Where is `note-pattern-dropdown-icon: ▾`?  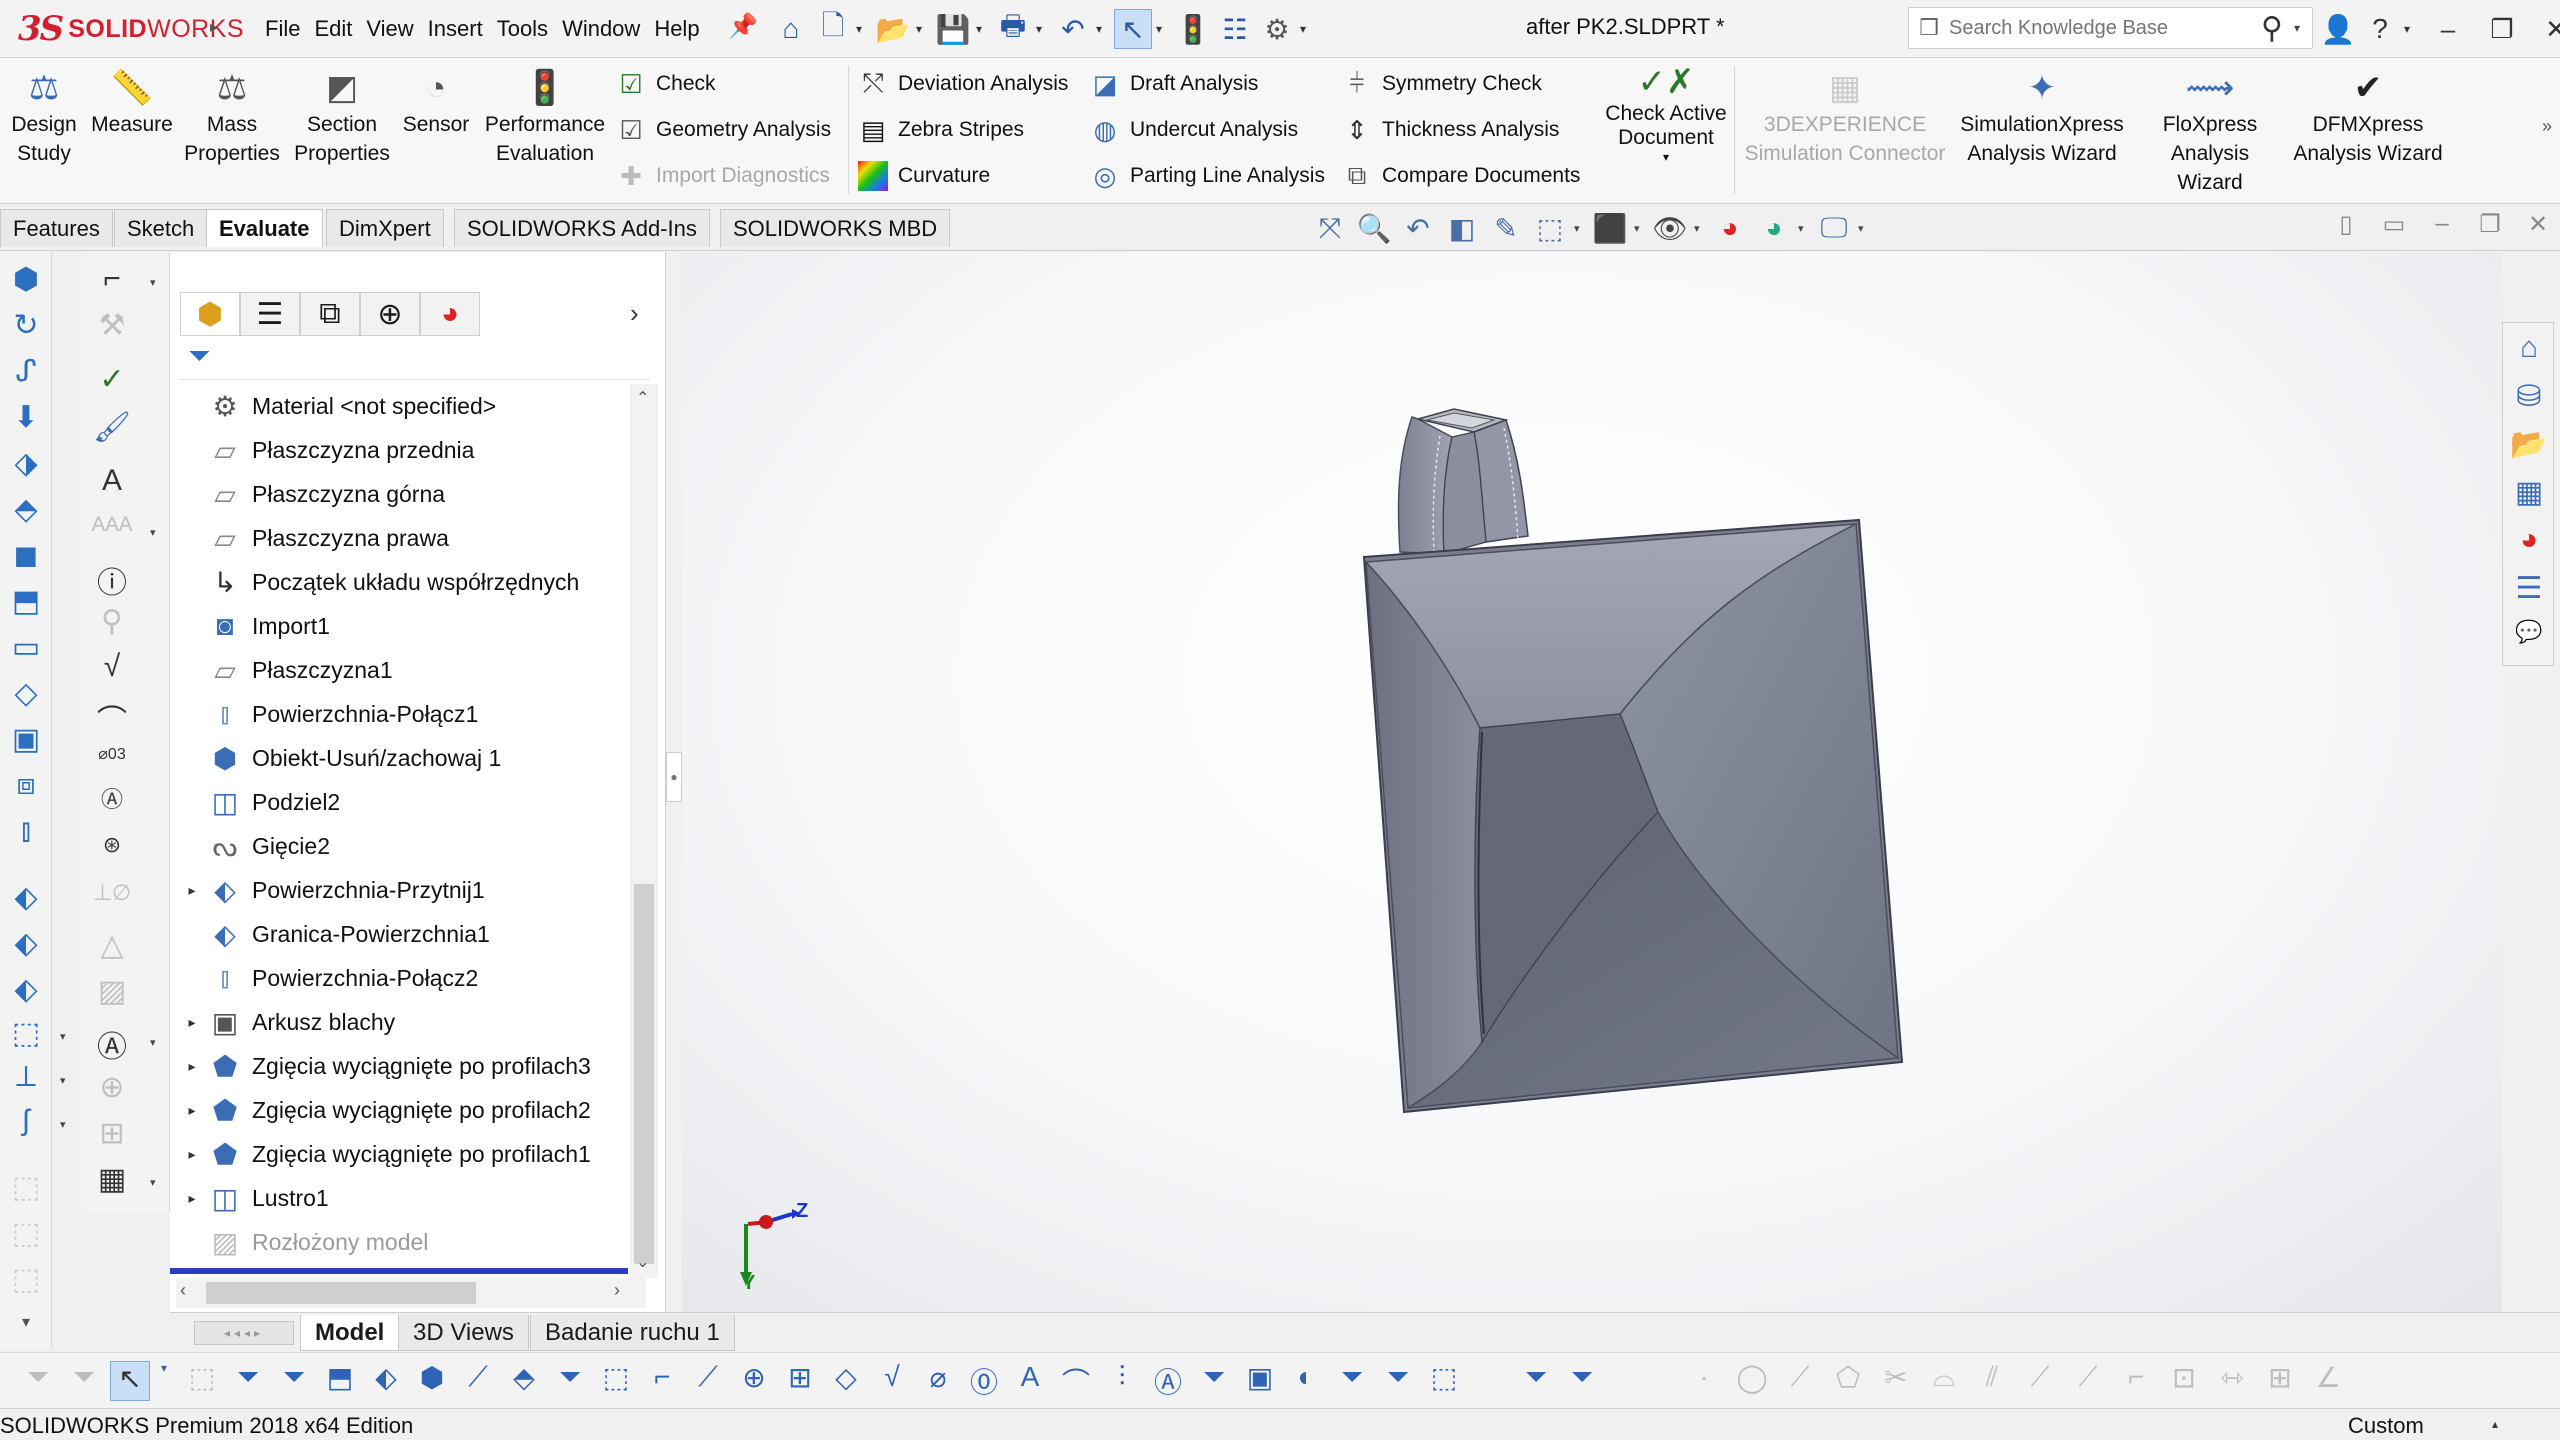 note-pattern-dropdown-icon: ▾ is located at coordinates (153, 532).